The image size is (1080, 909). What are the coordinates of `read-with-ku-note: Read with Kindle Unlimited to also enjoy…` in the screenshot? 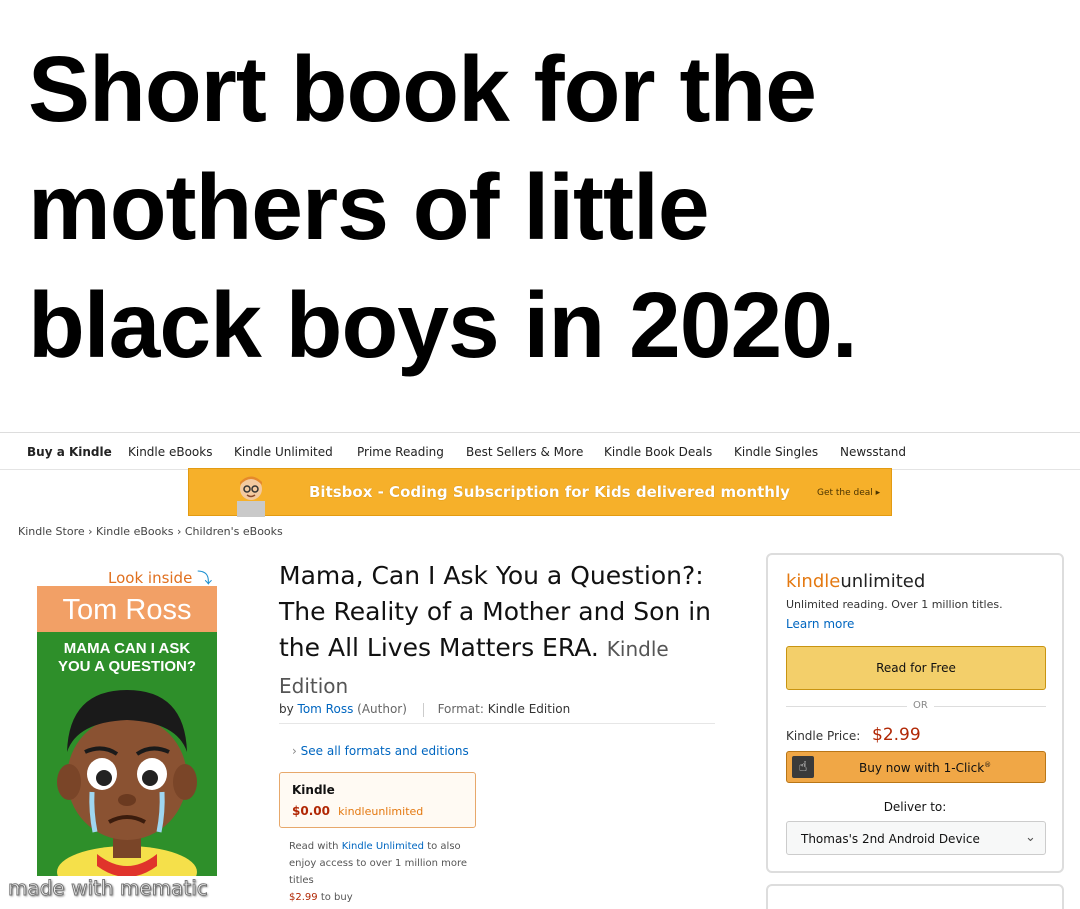 It's located at (379, 872).